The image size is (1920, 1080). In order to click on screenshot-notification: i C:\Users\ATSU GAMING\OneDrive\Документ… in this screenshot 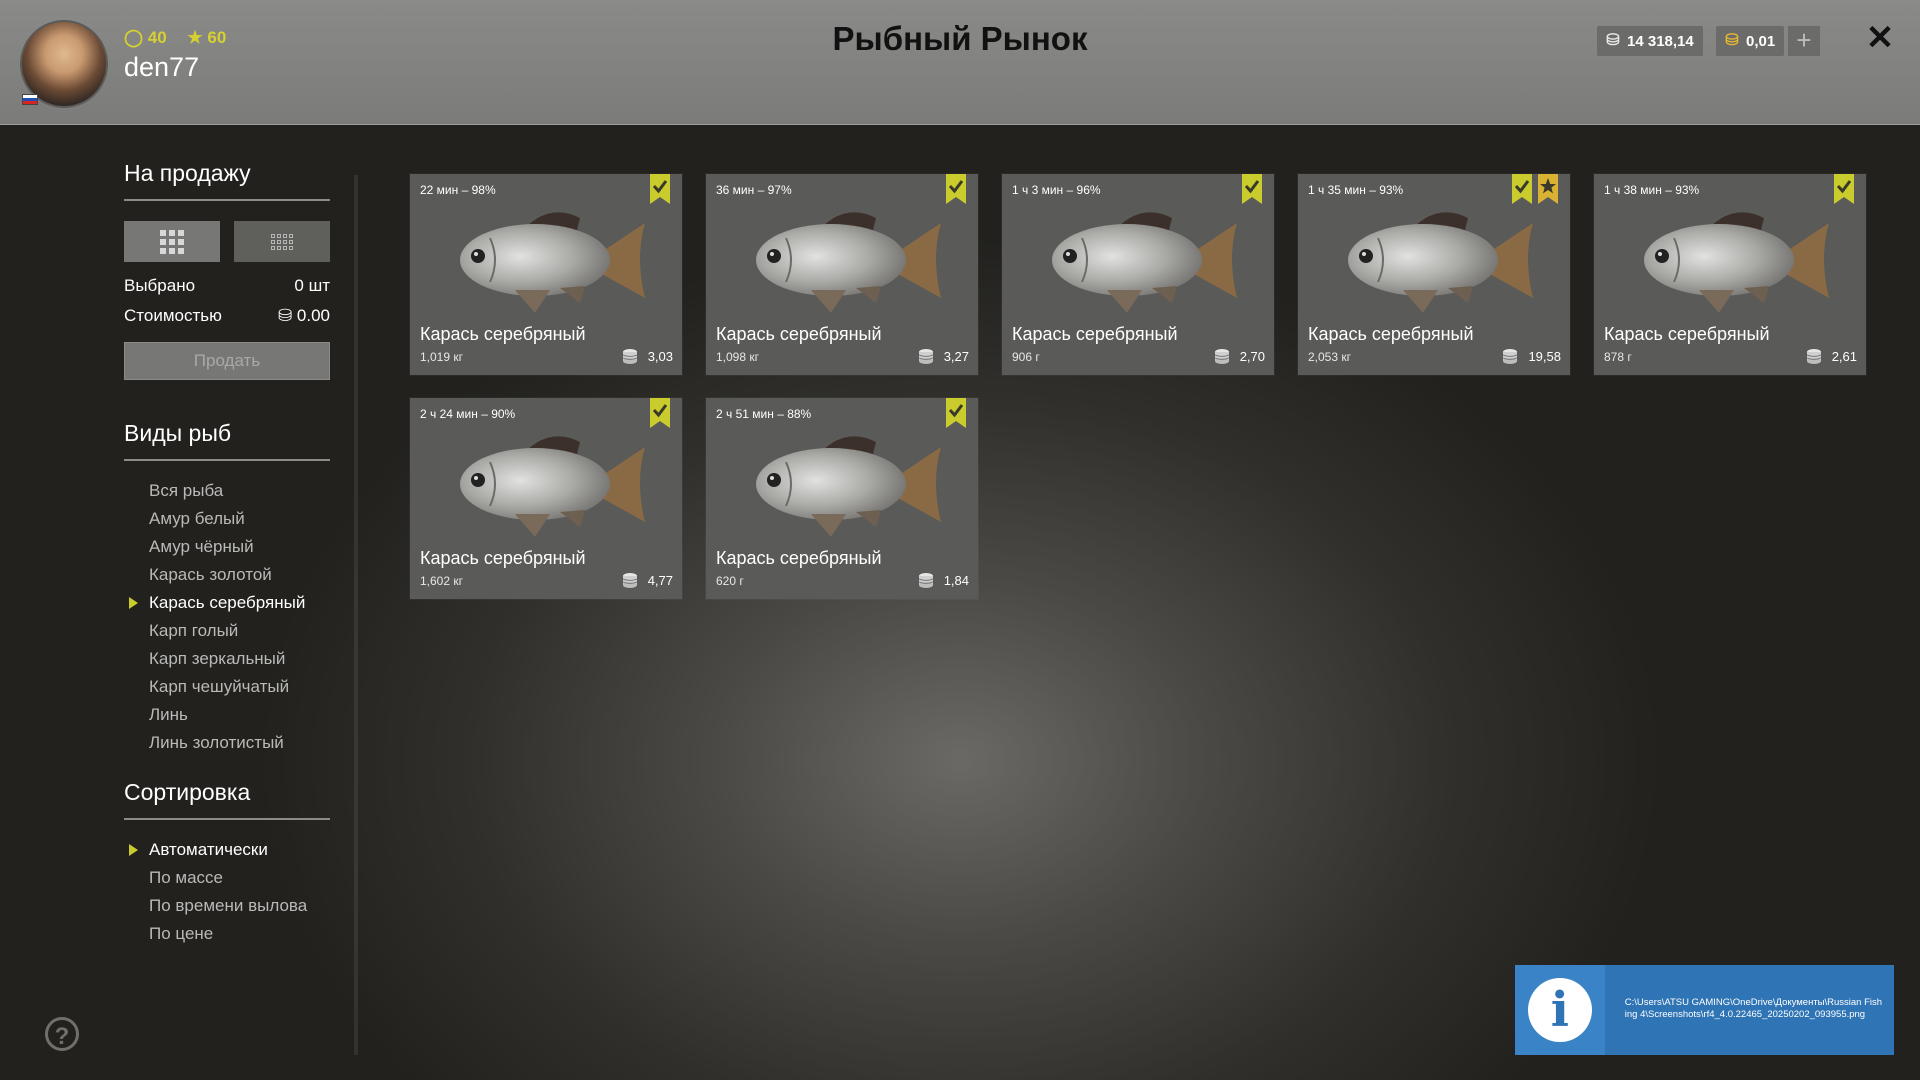, I will do `click(1704, 1010)`.